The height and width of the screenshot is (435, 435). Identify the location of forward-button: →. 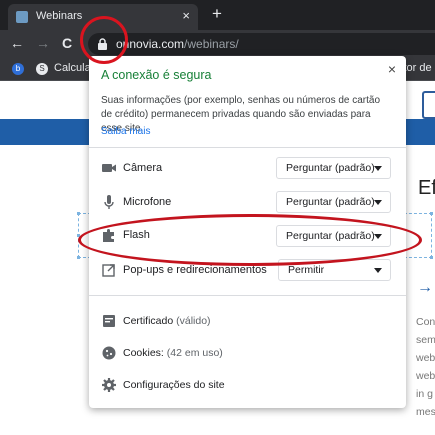
(43, 43).